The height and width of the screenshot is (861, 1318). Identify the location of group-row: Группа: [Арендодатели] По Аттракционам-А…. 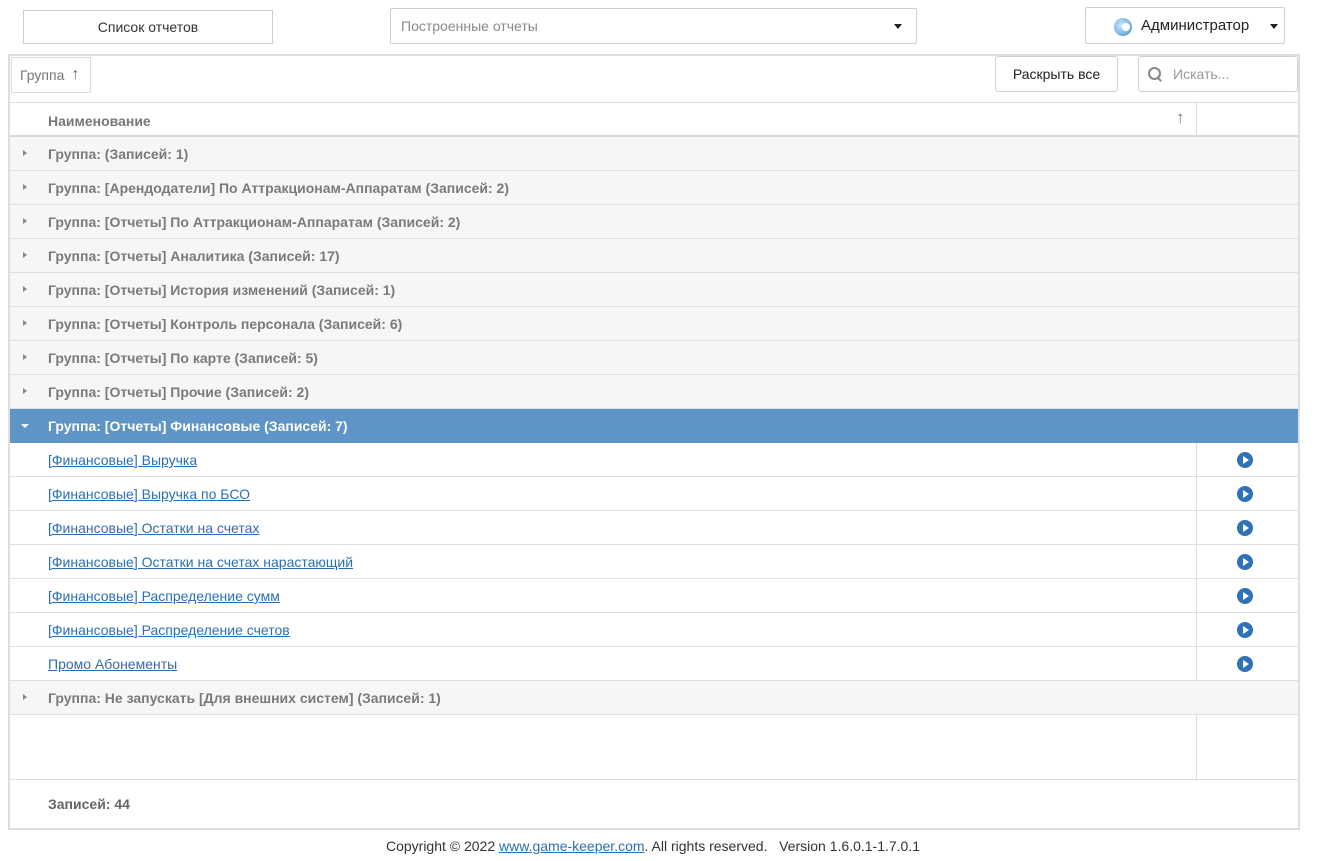
(654, 188).